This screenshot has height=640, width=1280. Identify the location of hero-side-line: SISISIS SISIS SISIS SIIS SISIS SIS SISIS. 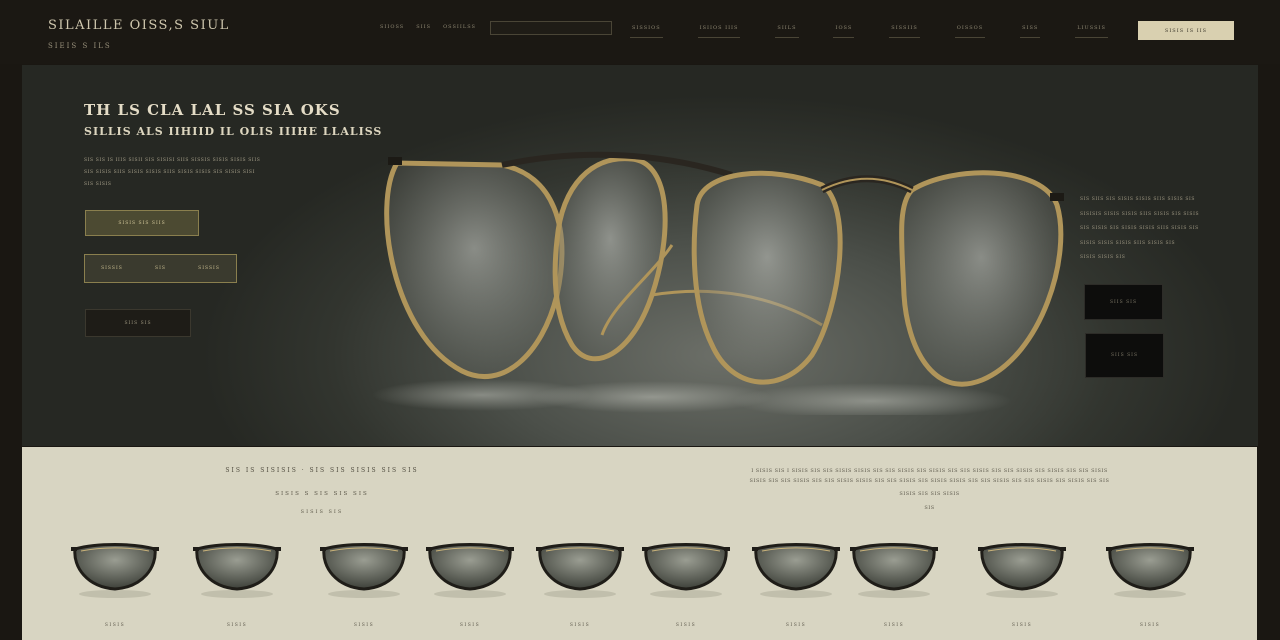
(1140, 214).